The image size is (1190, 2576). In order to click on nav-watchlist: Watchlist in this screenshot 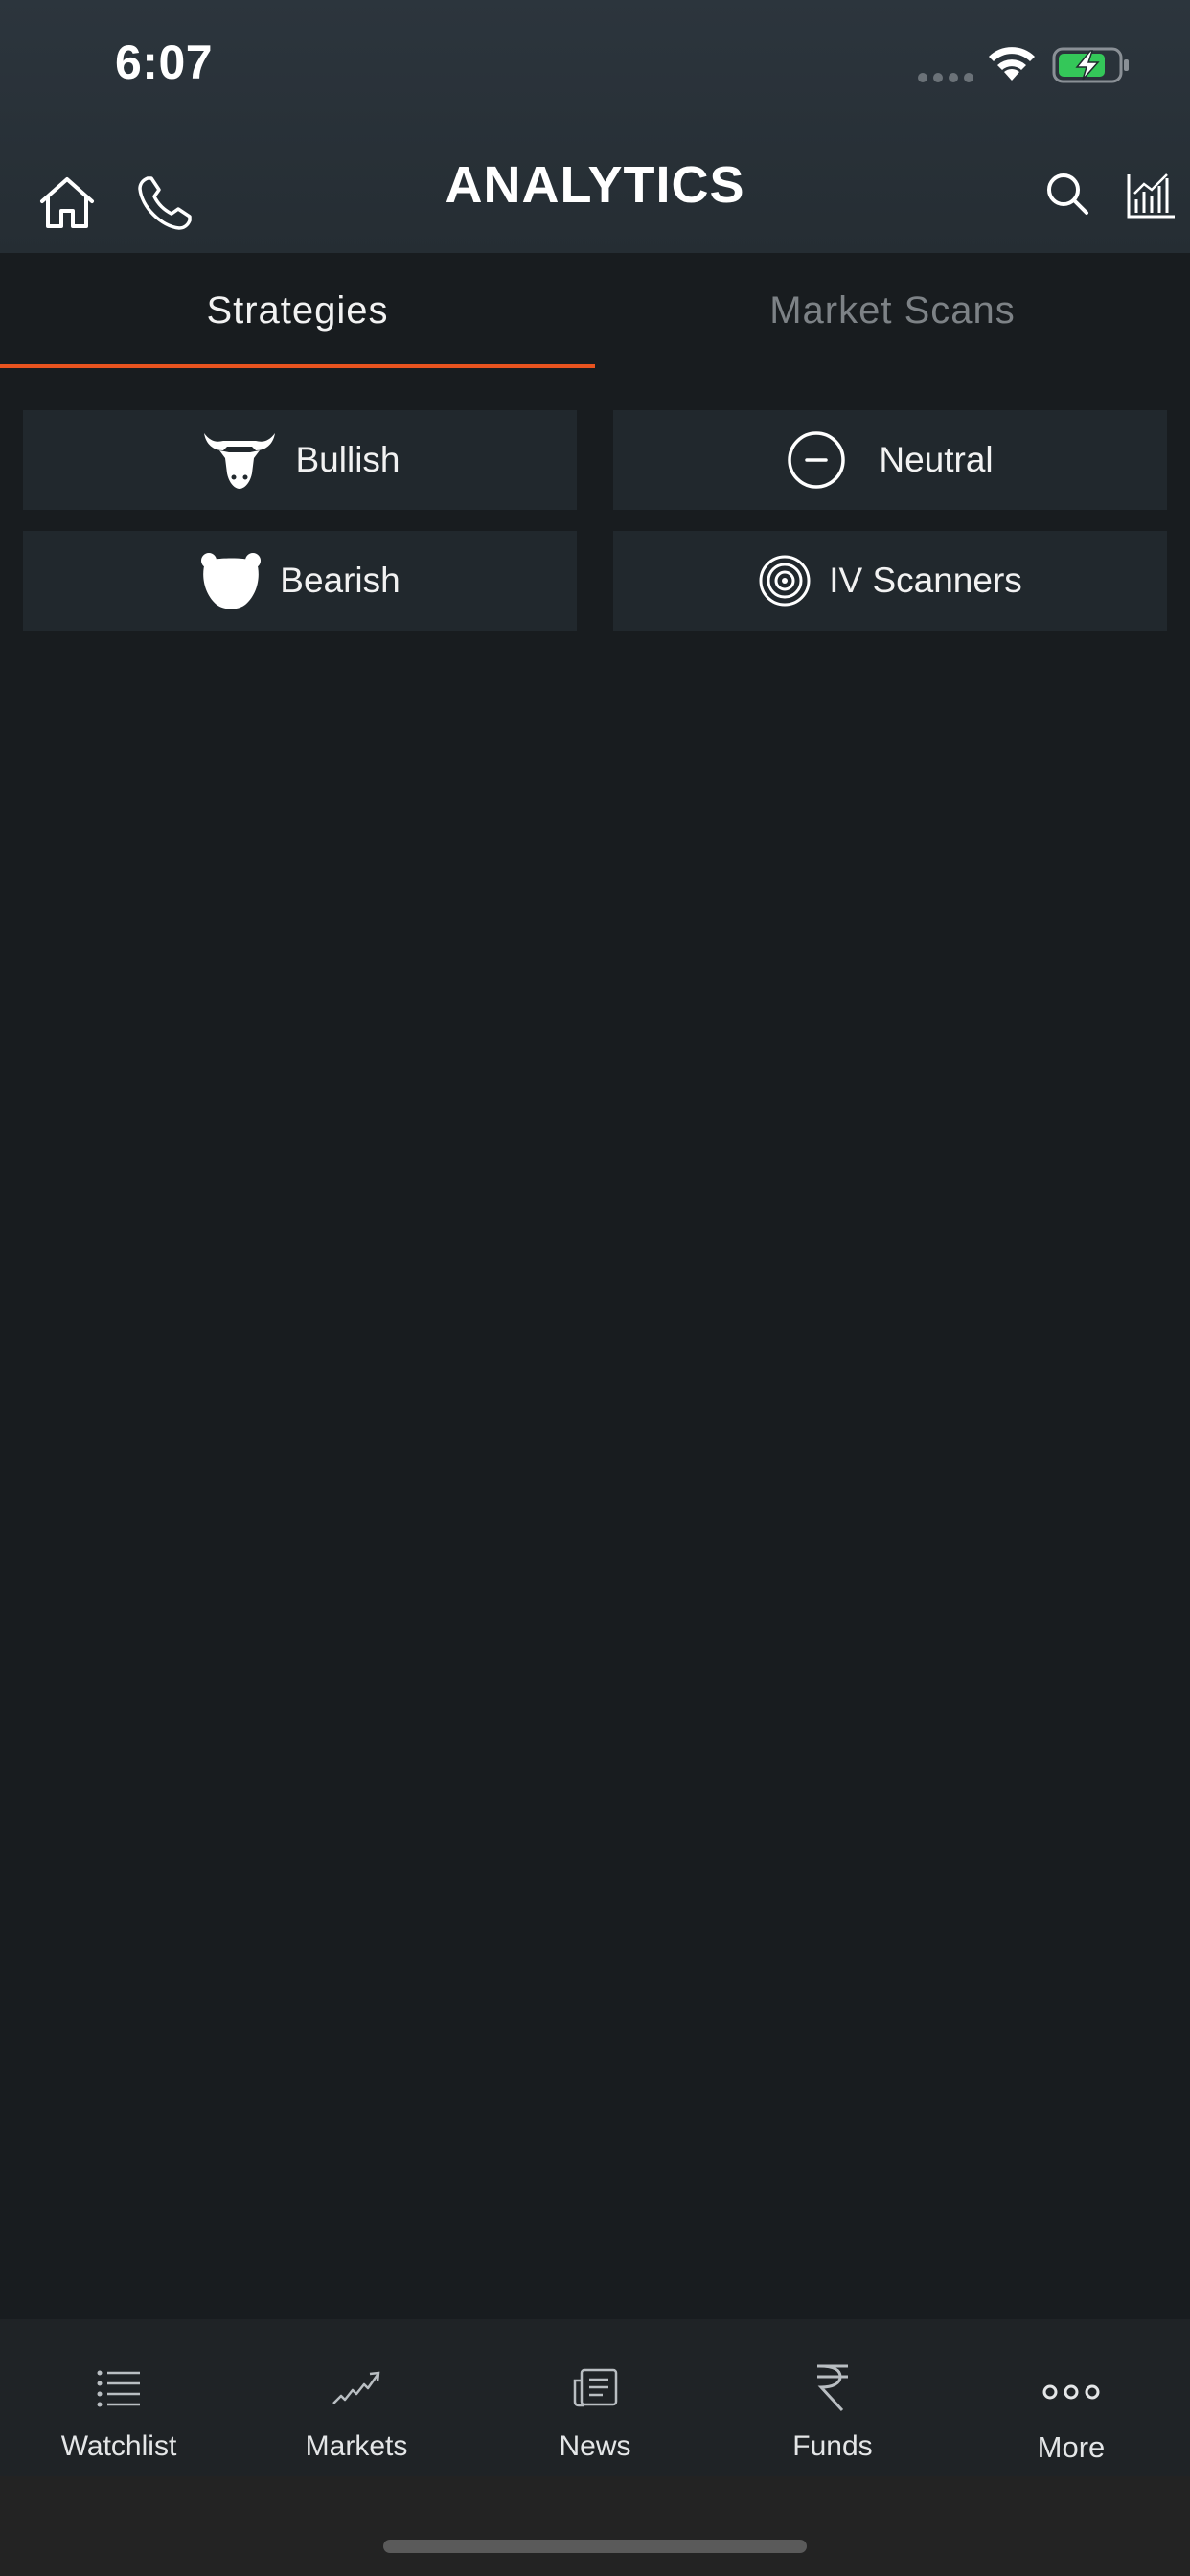, I will do `click(119, 2397)`.